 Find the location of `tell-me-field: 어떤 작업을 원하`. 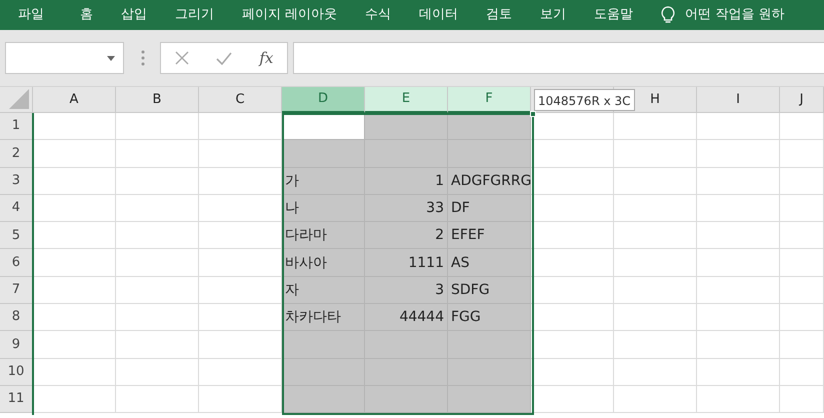

tell-me-field: 어떤 작업을 원하 is located at coordinates (736, 15).